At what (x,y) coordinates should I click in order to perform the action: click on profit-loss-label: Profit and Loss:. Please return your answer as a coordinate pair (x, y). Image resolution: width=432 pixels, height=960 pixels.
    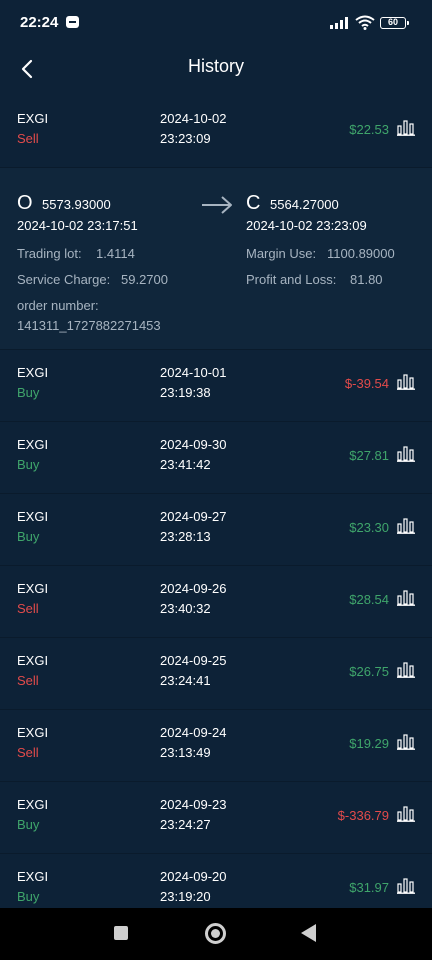
    Looking at the image, I should click on (291, 279).